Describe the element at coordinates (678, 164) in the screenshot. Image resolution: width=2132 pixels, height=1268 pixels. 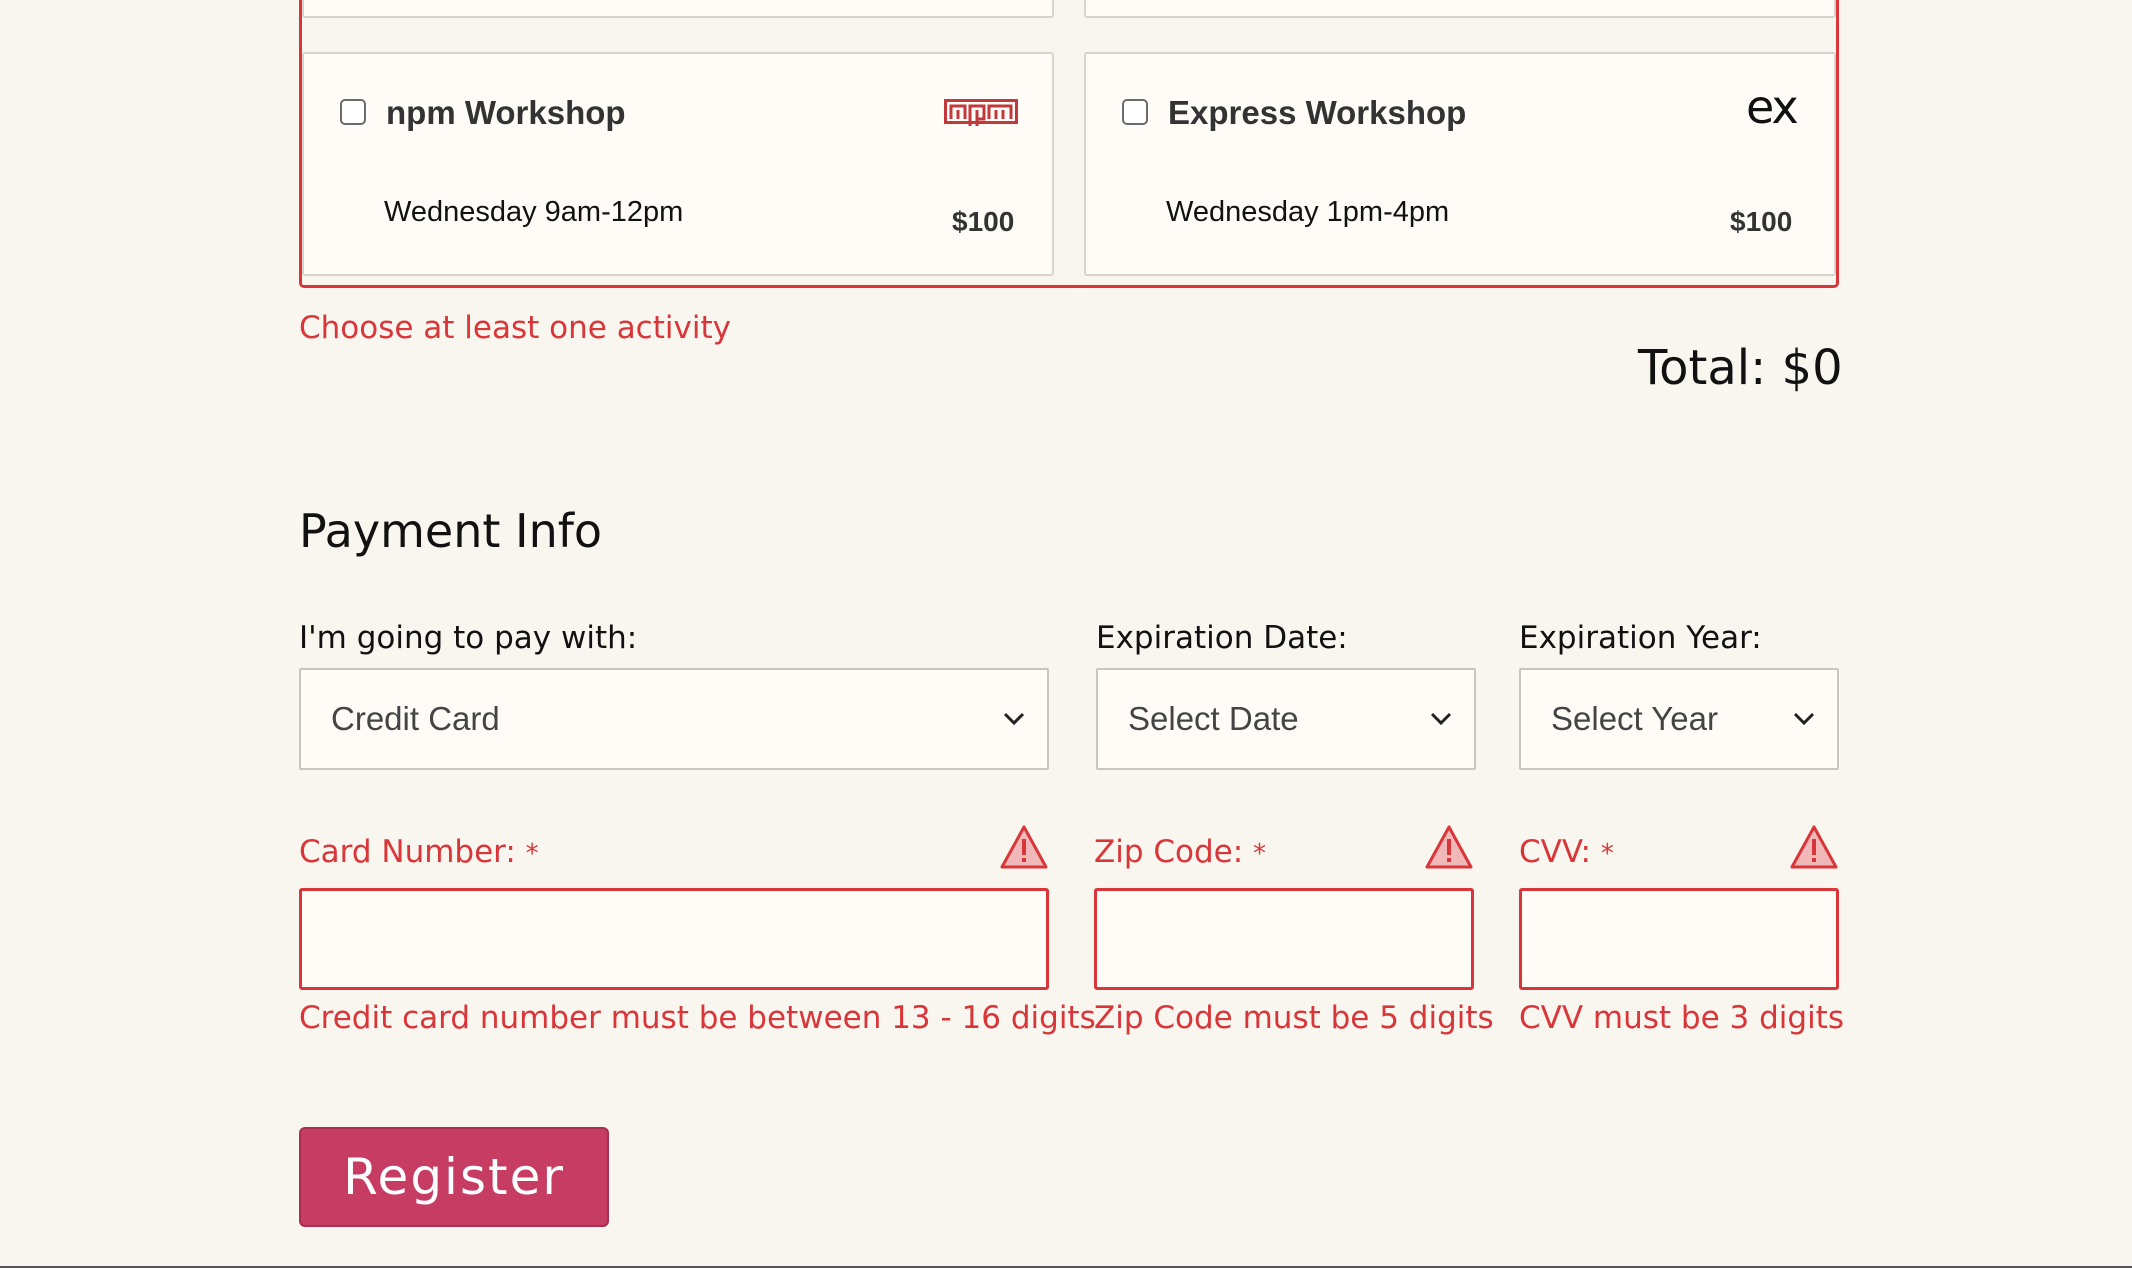
I see `activity-card-npm: npm Workshop Wednesday 9am-12pm $100` at that location.